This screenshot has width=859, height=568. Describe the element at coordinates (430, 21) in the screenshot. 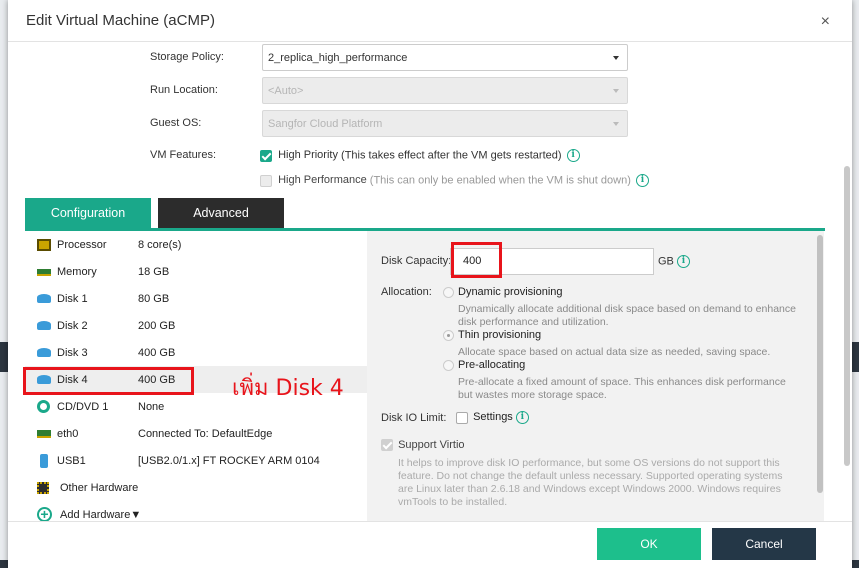

I see `dialog-header: Edit Virtual Machine (aCMP) ×` at that location.